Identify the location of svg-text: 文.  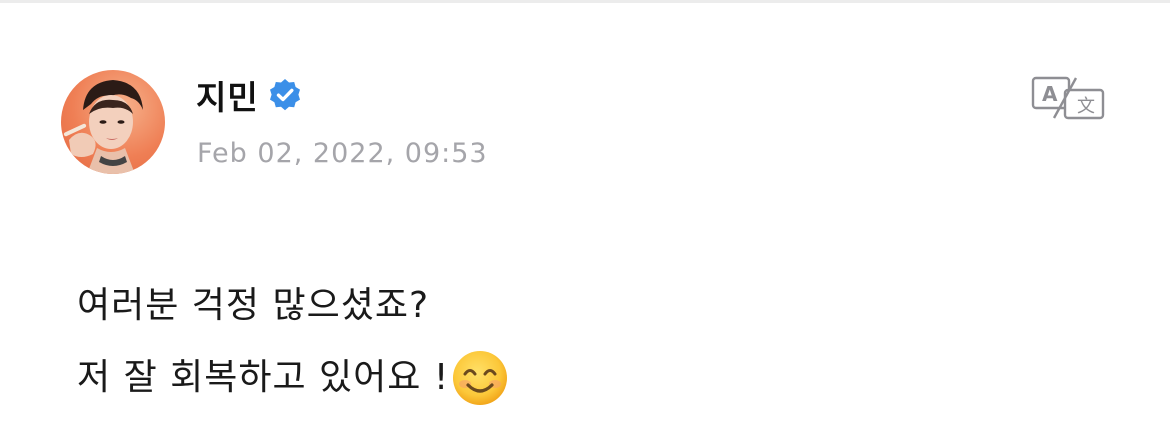
(1086, 106).